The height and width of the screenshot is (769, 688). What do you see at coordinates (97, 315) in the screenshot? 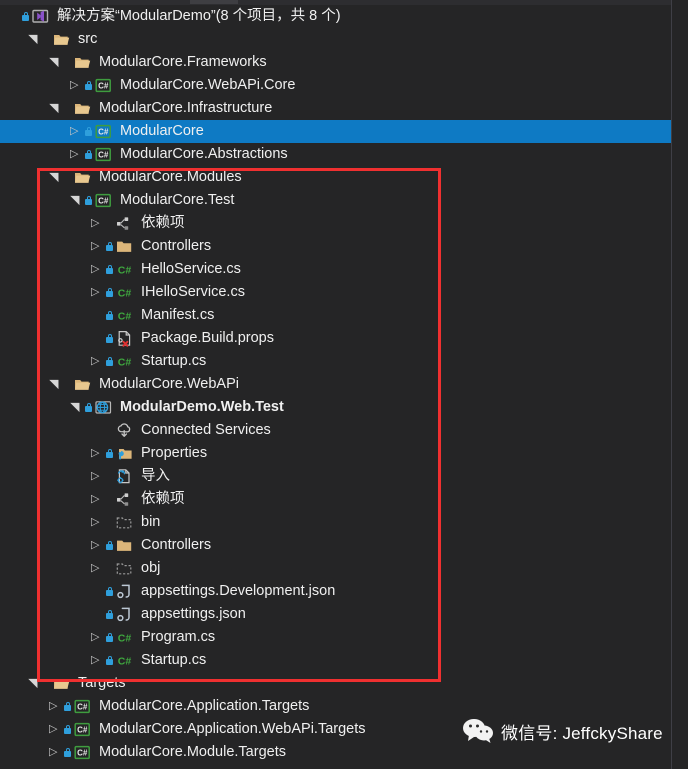
I see `expander-placeholder` at bounding box center [97, 315].